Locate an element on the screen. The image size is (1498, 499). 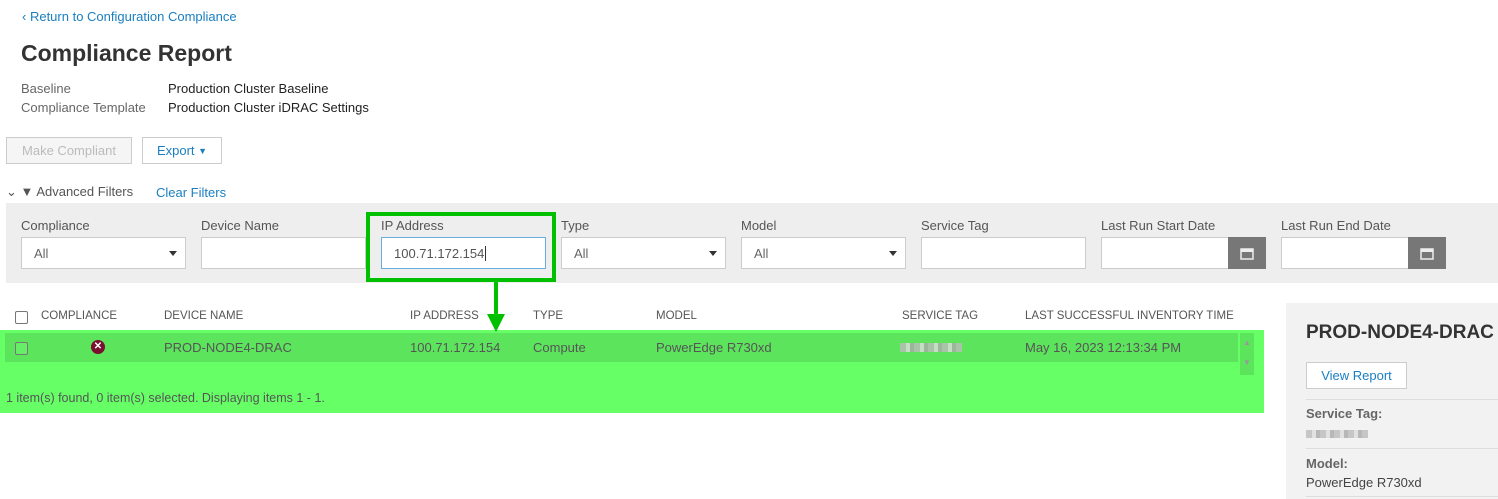
column-header-service-tag: SERVICE TAG is located at coordinates (940, 316).